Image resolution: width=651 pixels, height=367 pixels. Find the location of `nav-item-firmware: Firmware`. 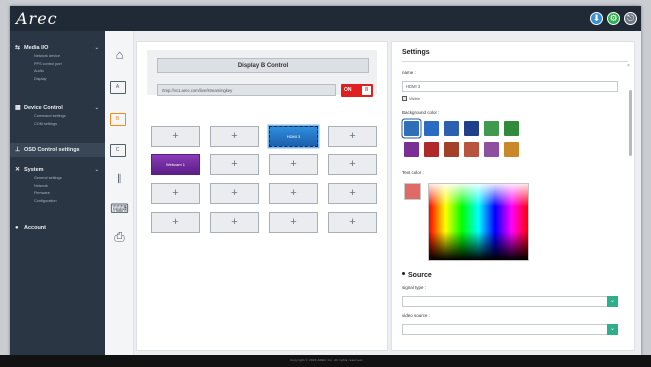

nav-item-firmware: Firmware is located at coordinates (58, 194).